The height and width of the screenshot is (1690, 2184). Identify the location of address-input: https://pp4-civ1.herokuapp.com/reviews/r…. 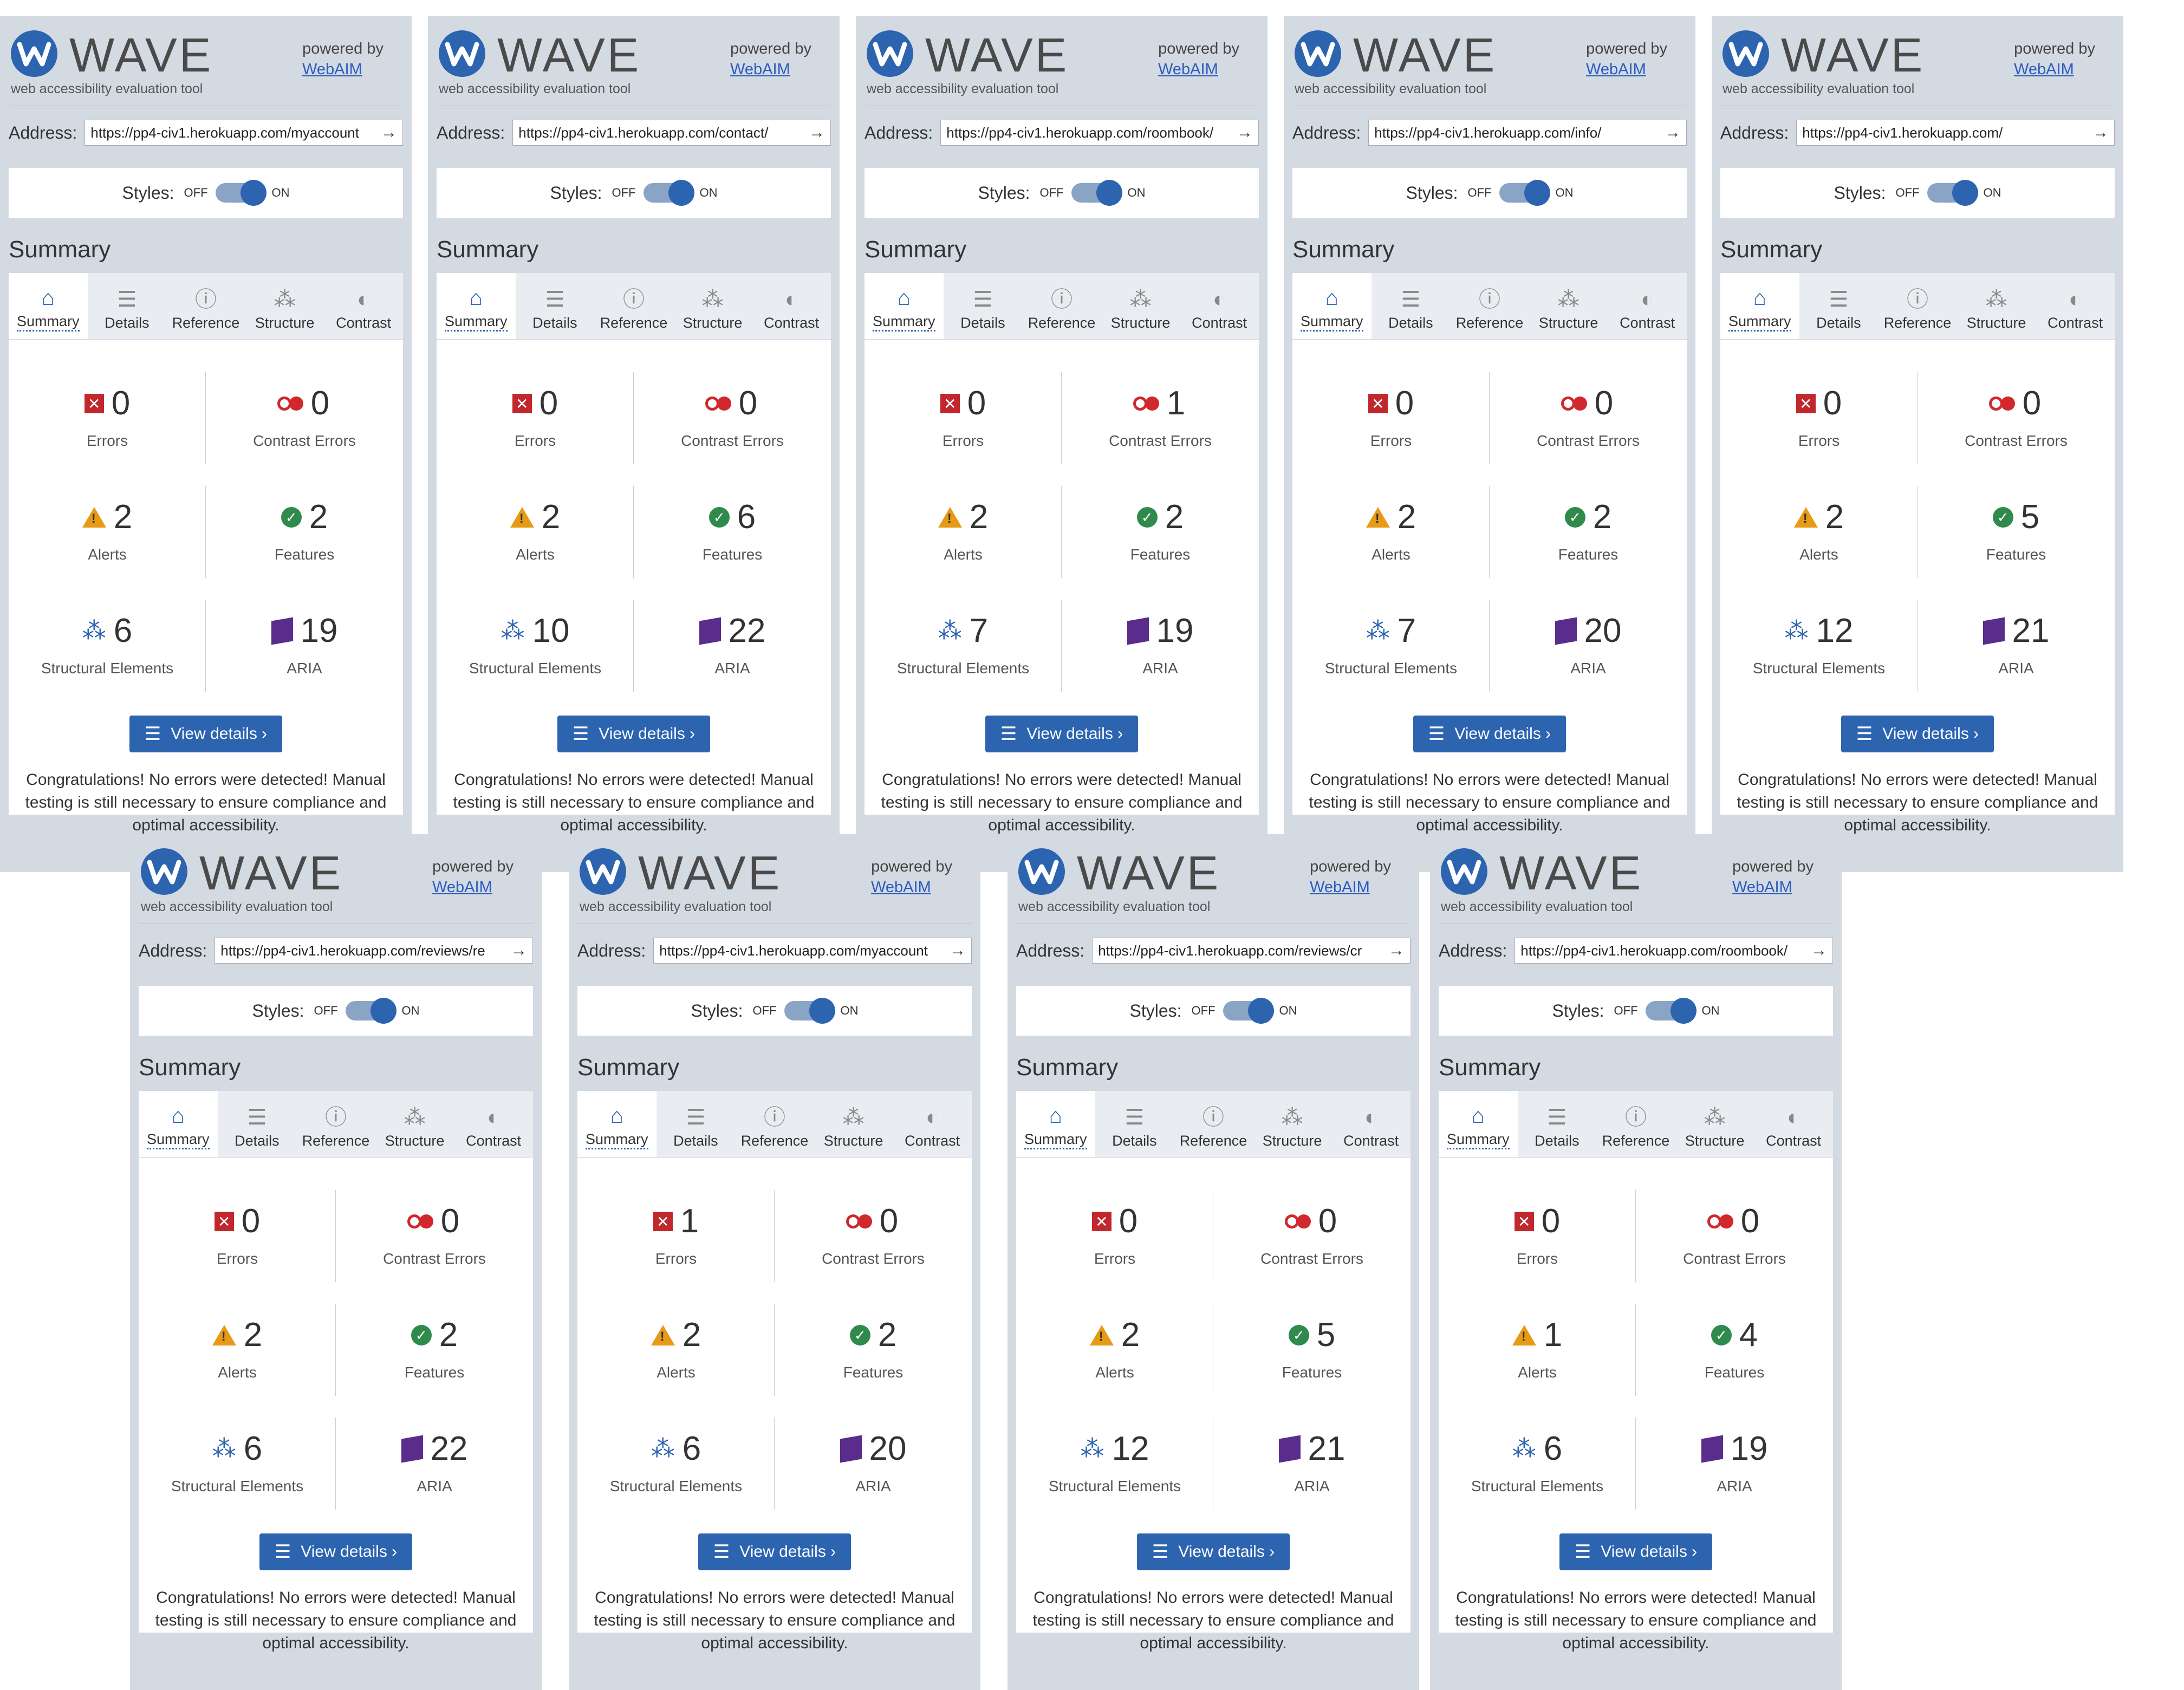
(373, 951).